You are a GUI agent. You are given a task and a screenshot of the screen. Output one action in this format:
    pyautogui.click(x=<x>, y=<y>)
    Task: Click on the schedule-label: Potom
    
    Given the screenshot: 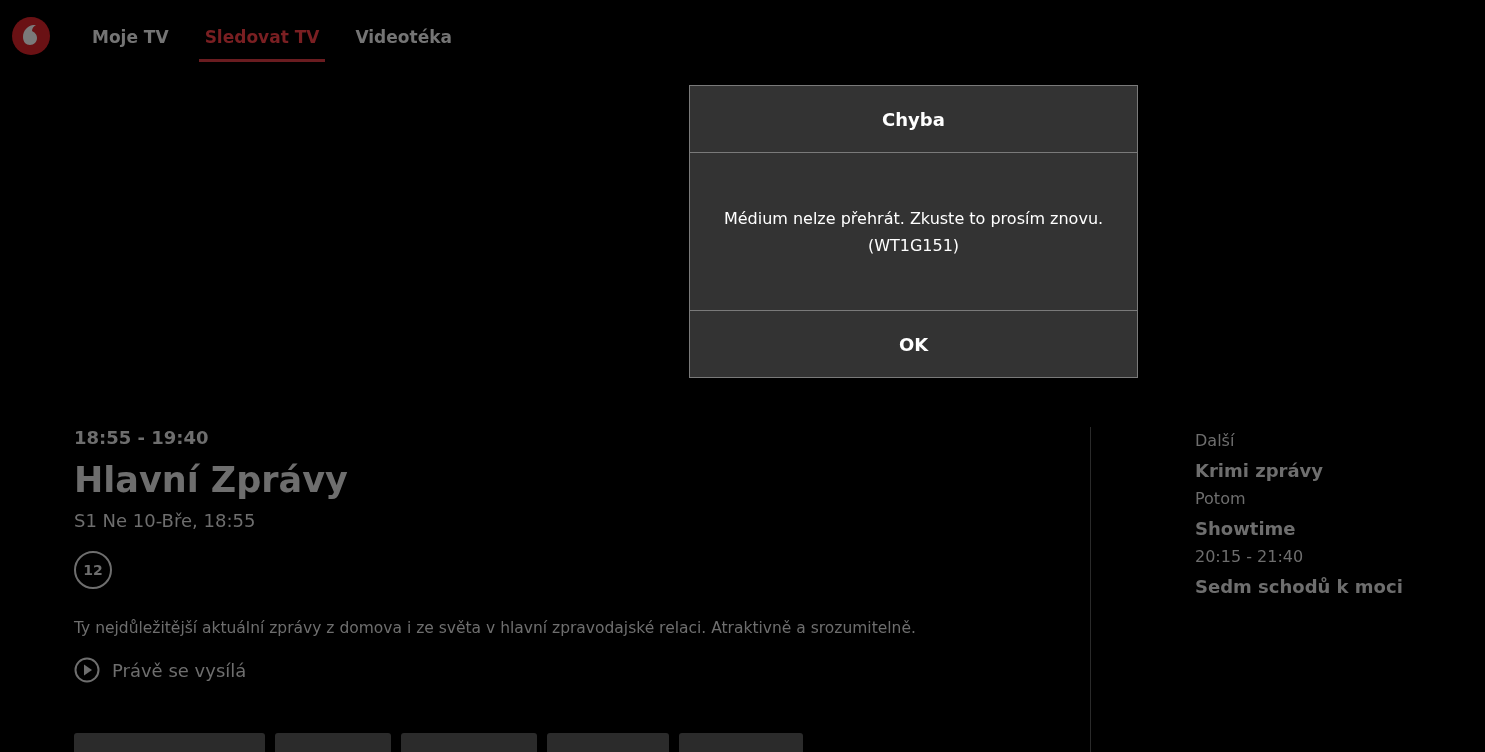 What is the action you would take?
    pyautogui.click(x=1220, y=498)
    